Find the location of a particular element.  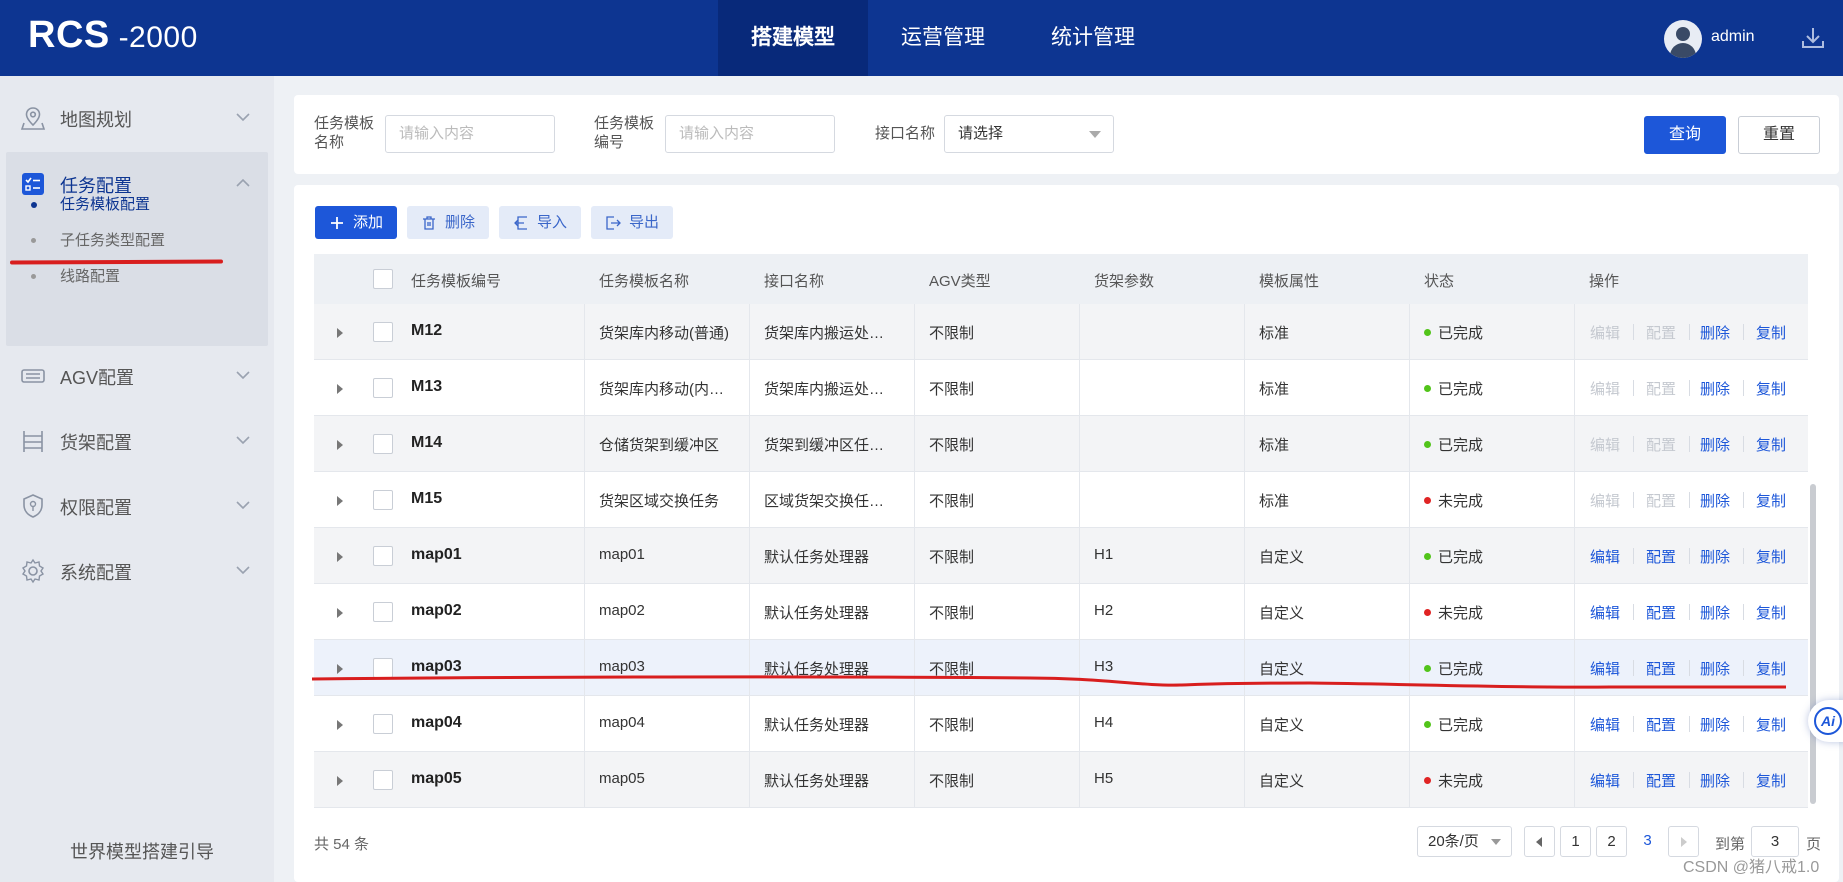

template-name-input: 请输入内容 is located at coordinates (470, 134).